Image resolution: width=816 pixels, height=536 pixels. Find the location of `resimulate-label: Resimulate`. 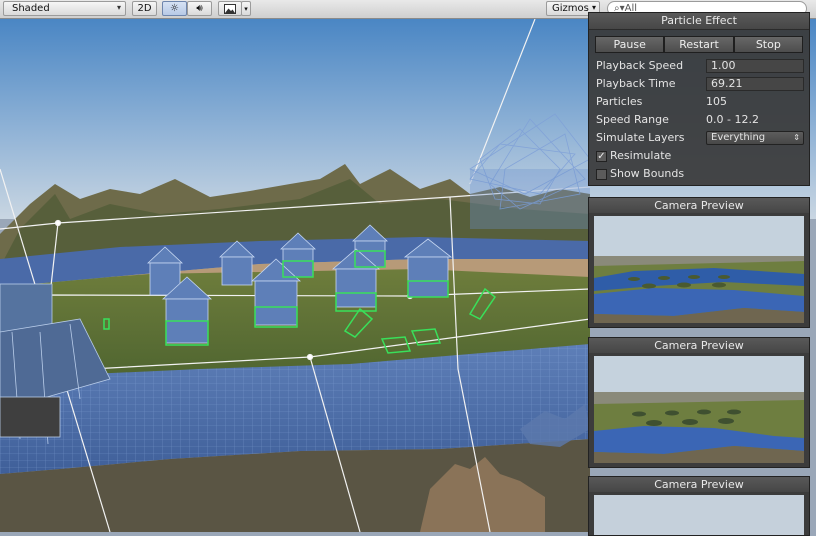

resimulate-label: Resimulate is located at coordinates (641, 155).